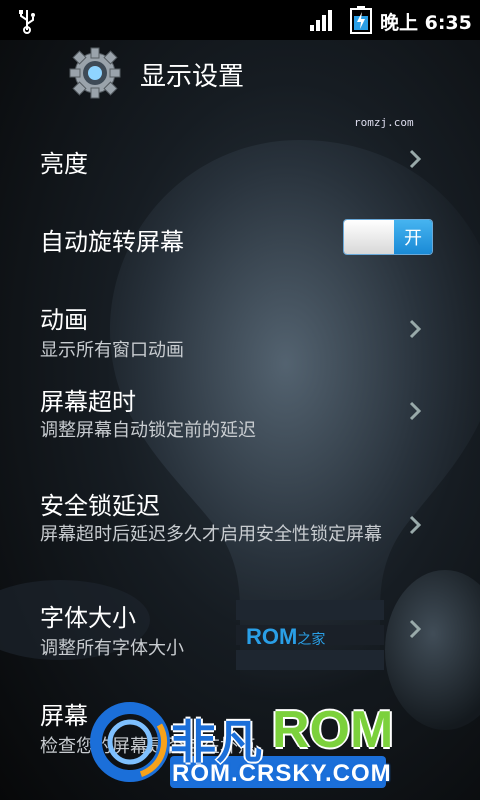 The height and width of the screenshot is (800, 480). I want to click on title-bar: 显示设置, so click(240, 74).